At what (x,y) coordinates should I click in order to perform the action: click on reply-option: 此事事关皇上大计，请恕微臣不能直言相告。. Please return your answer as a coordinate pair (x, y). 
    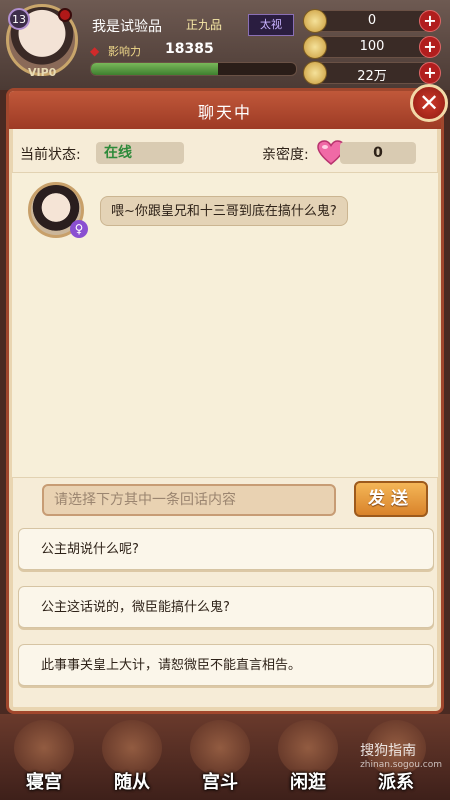
    Looking at the image, I should click on (226, 665).